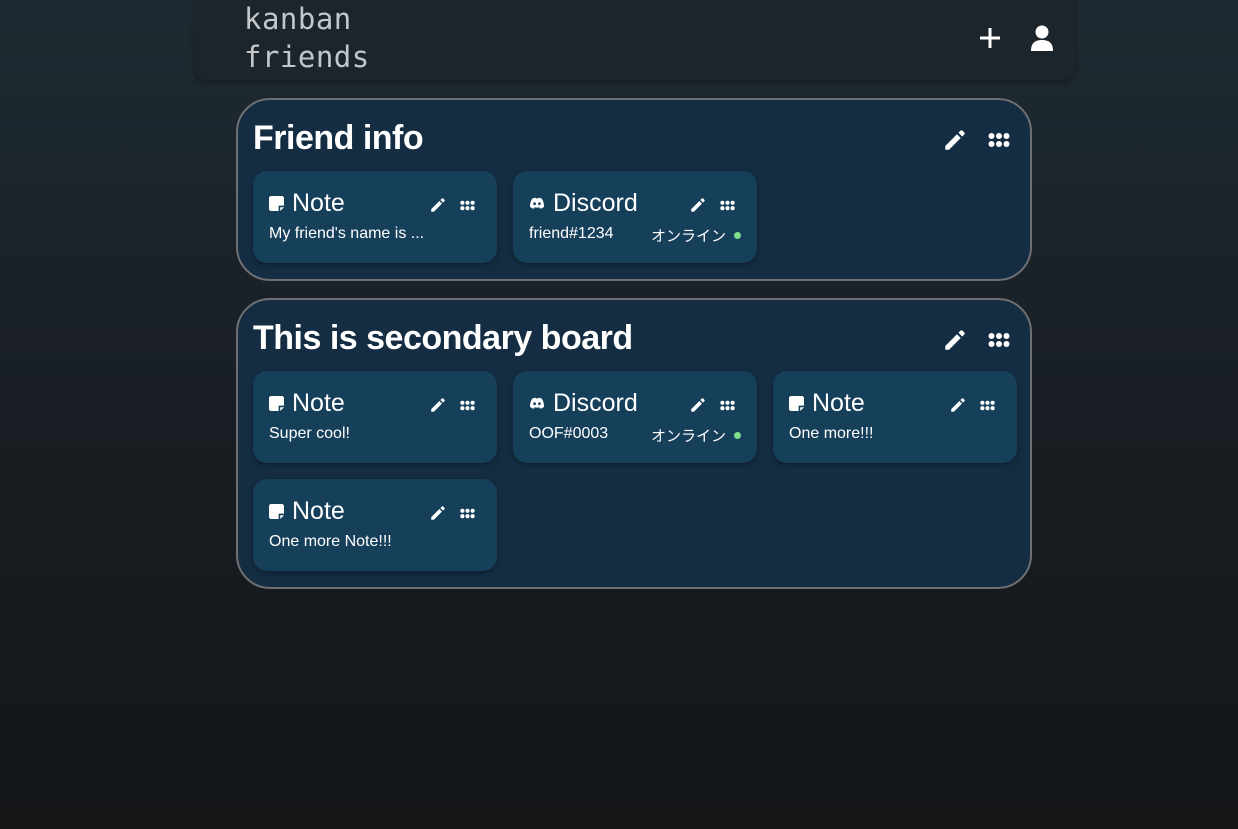 This screenshot has width=1238, height=829. I want to click on add-board-button, so click(990, 38).